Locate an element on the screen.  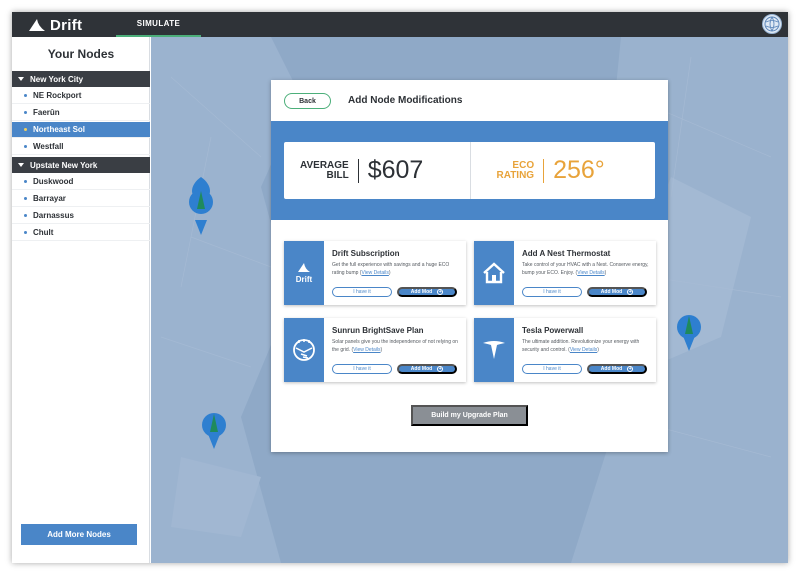
group-header-new-york-city: New York City is located at coordinates (81, 79).